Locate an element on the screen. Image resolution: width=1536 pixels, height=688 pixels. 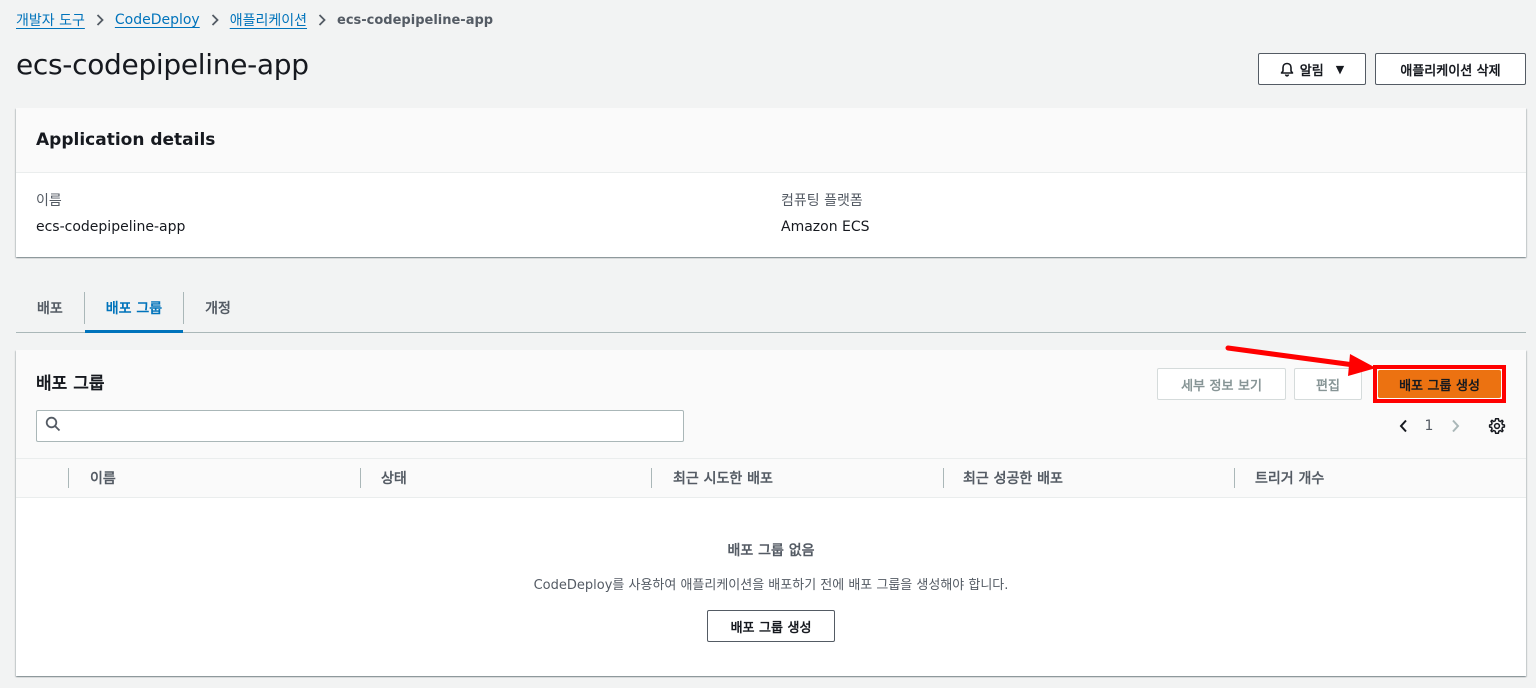
highlight-box: 배포 그룹 생성 is located at coordinates (1439, 384).